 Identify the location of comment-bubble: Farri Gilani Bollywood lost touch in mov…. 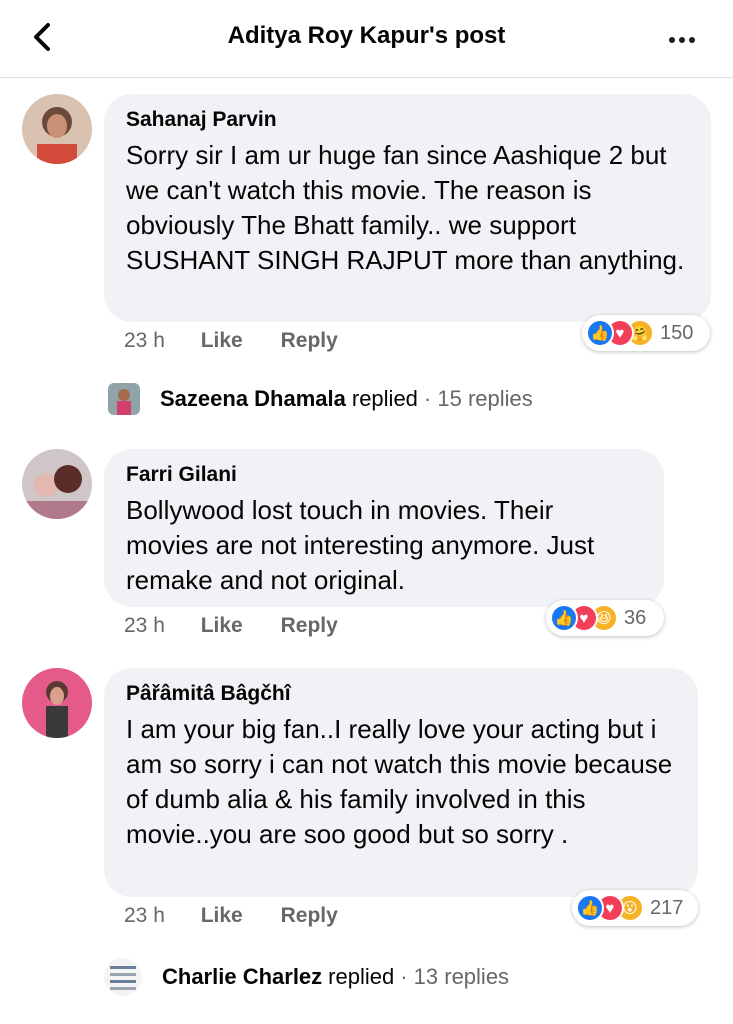
(384, 528).